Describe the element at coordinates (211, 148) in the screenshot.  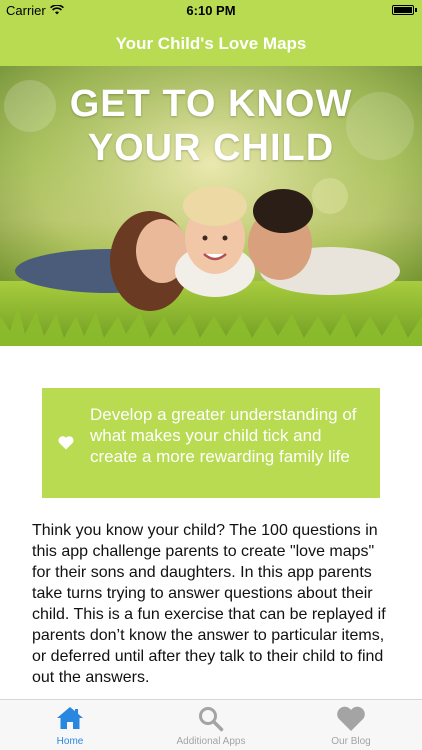
I see `hero-title-line2: YOUR CHILD` at that location.